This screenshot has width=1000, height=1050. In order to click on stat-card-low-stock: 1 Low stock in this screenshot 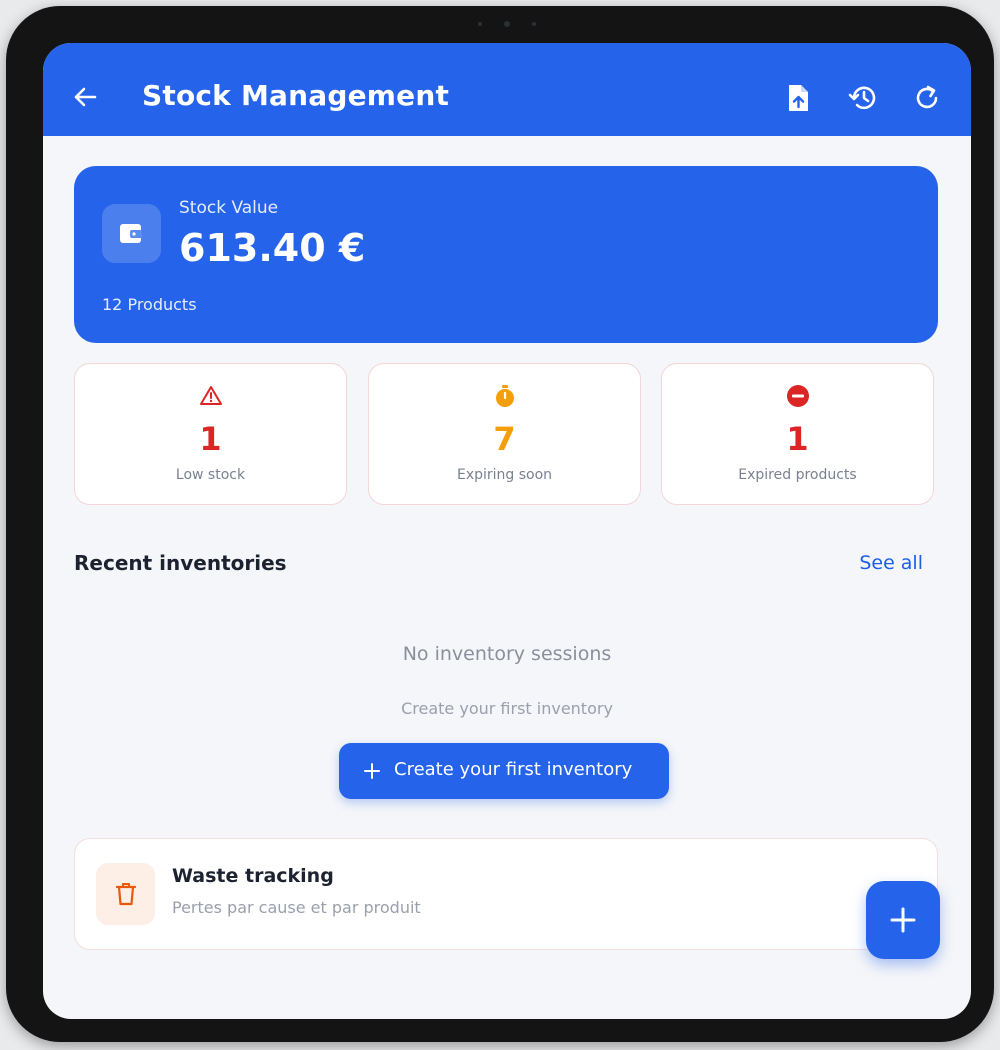, I will do `click(210, 434)`.